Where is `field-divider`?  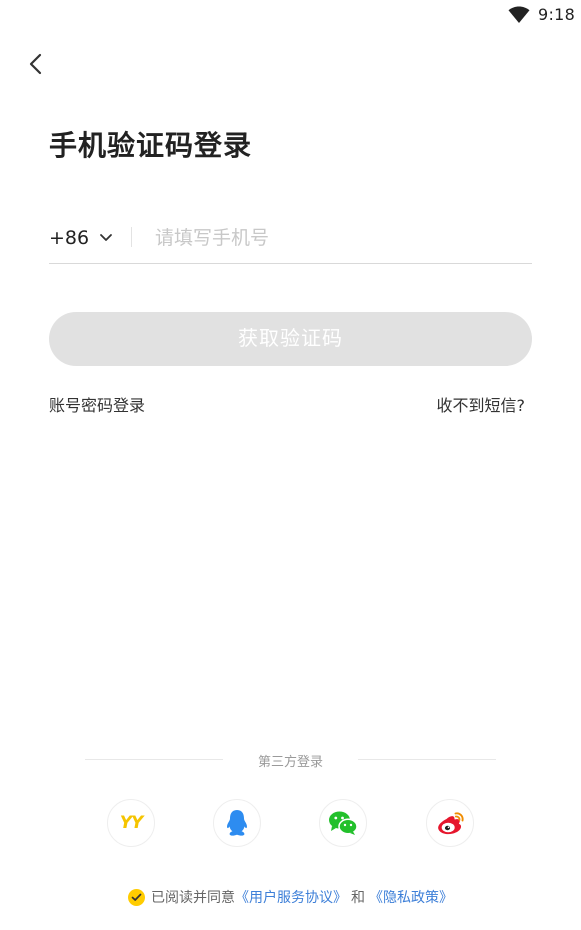 field-divider is located at coordinates (131, 237).